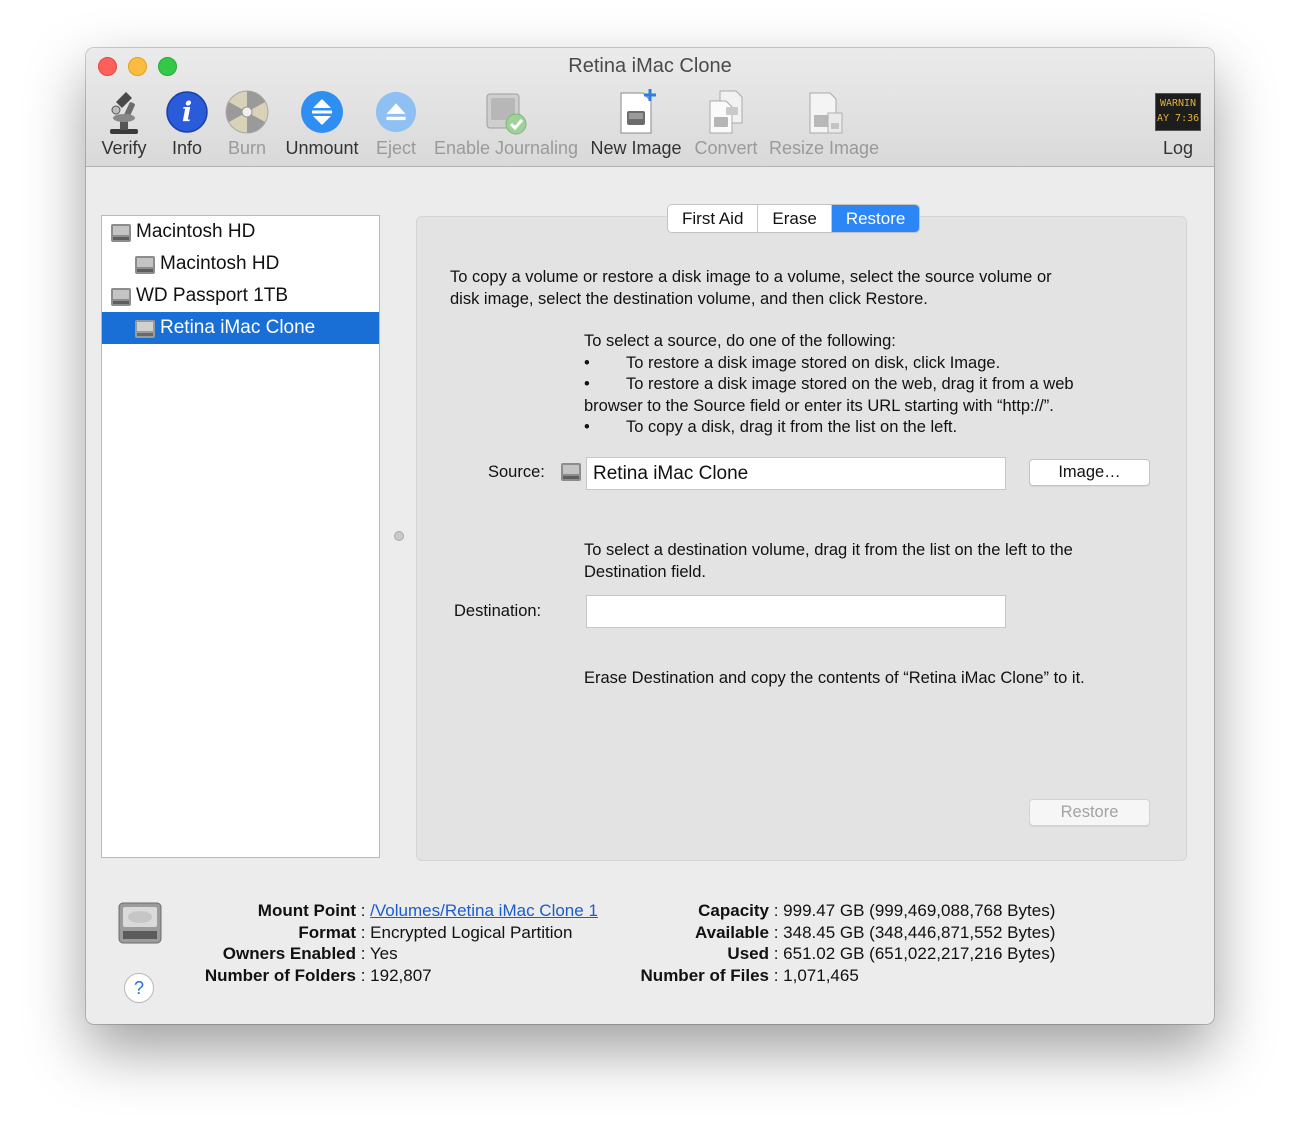  Describe the element at coordinates (726, 112) in the screenshot. I see `convert-icon` at that location.